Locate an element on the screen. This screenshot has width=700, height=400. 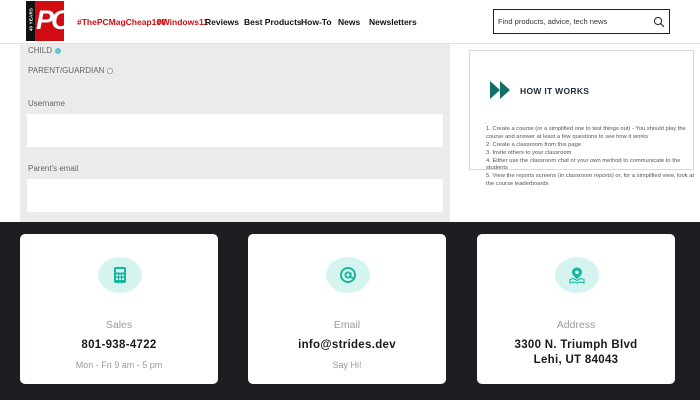
nav-link-best-products: Best Products is located at coordinates (273, 22).